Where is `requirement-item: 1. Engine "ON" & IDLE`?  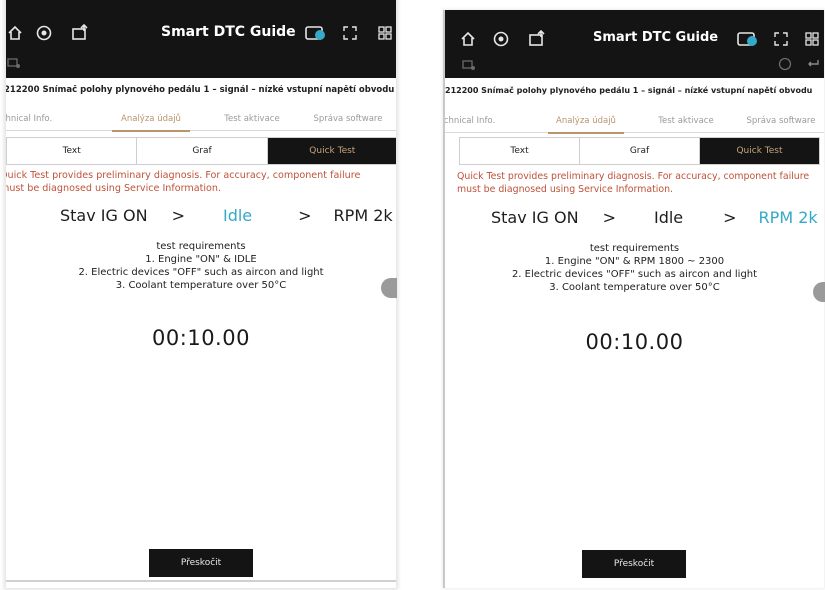
requirement-item: 1. Engine "ON" & IDLE is located at coordinates (201, 259).